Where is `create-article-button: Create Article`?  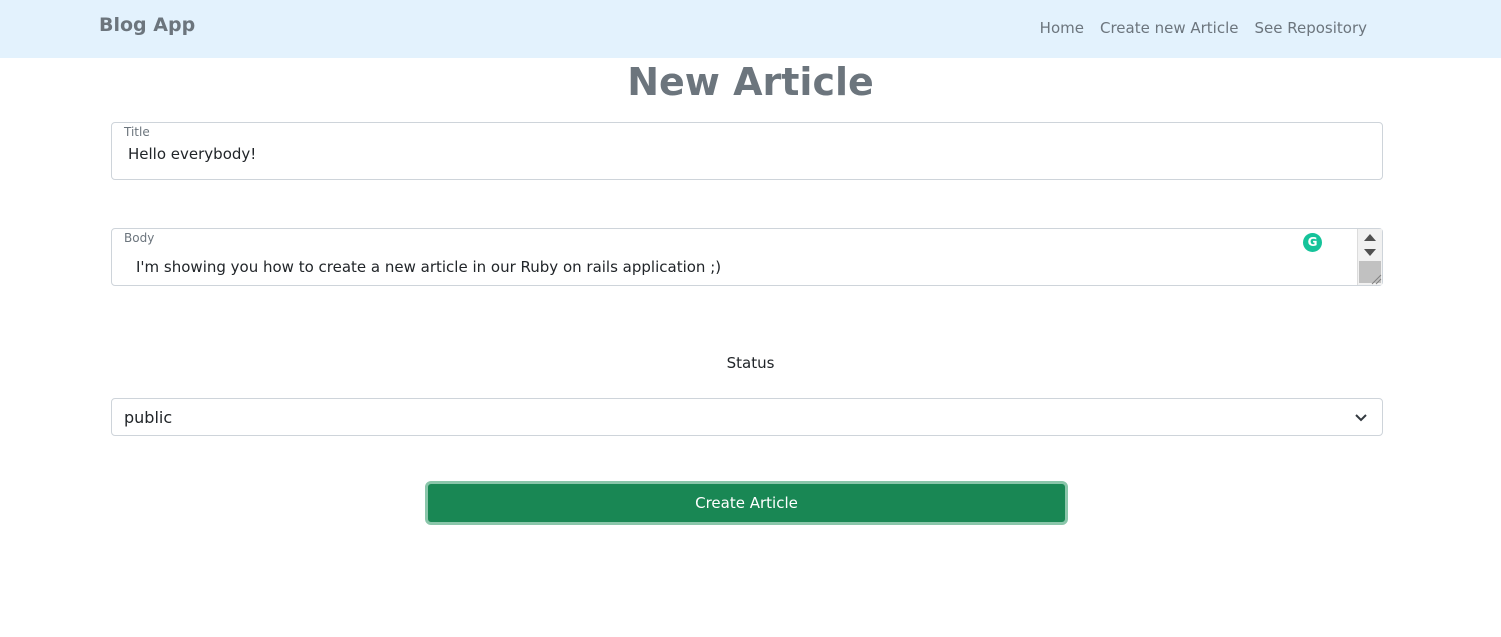 create-article-button: Create Article is located at coordinates (746, 503).